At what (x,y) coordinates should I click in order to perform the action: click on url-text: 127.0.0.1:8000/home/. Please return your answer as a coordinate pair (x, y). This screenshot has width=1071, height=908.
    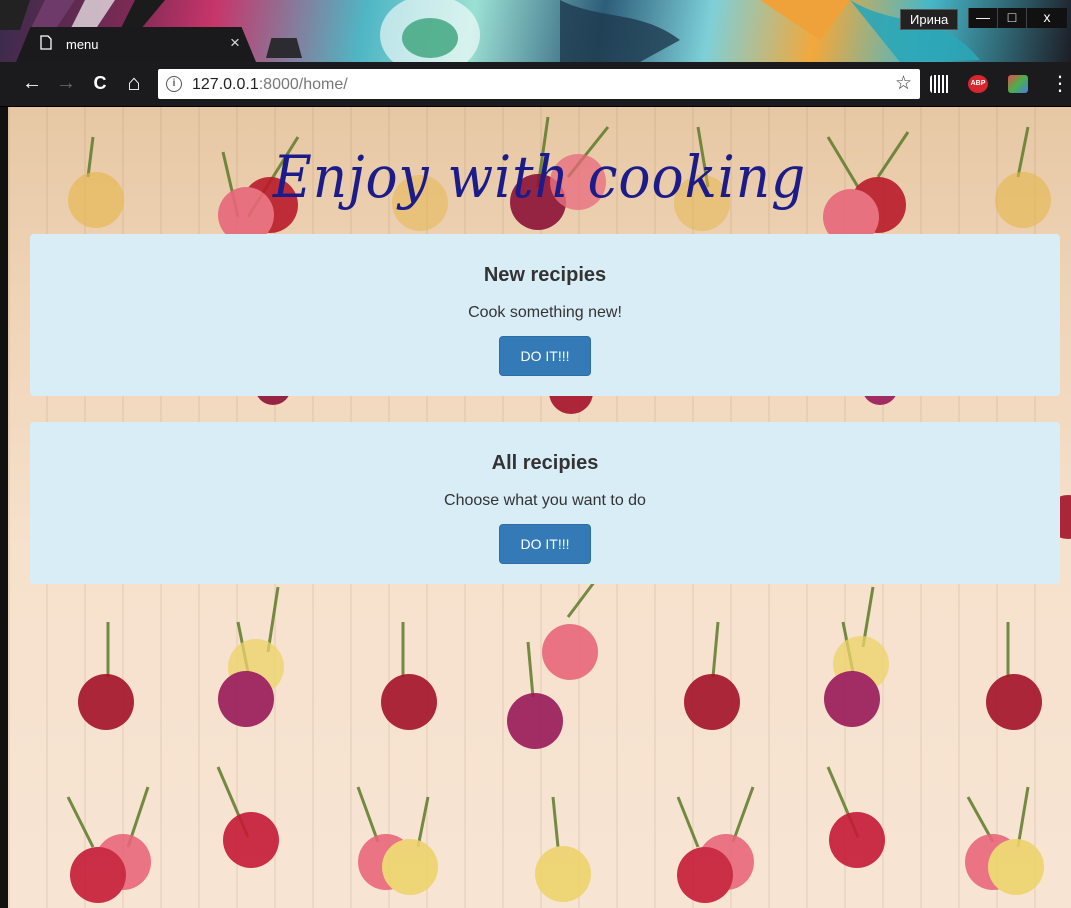
    Looking at the image, I should click on (270, 85).